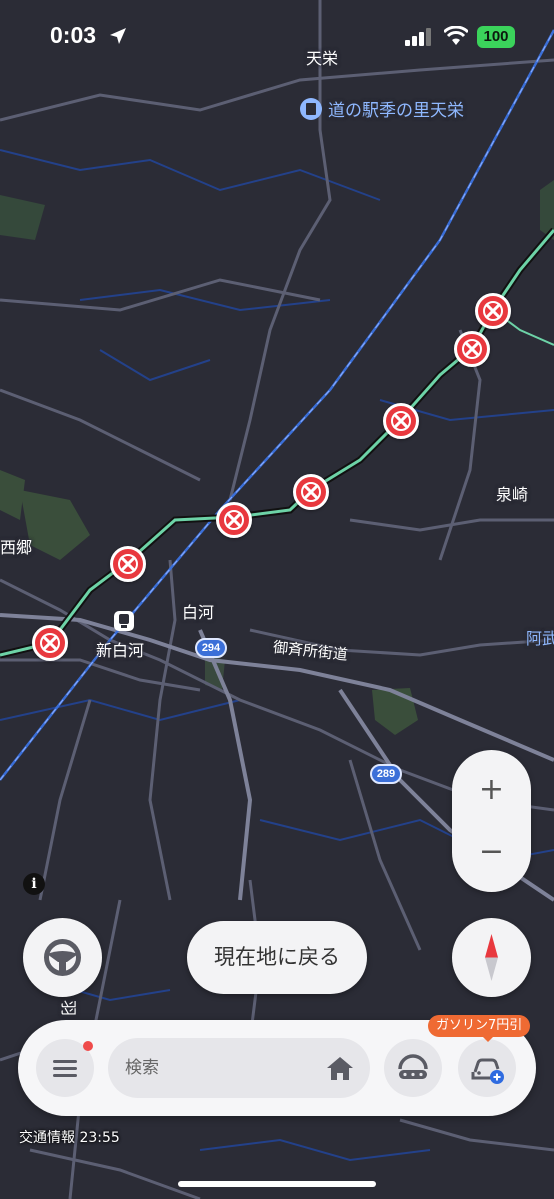 This screenshot has width=554, height=1199. Describe the element at coordinates (456, 35) in the screenshot. I see `wifi-icon` at that location.